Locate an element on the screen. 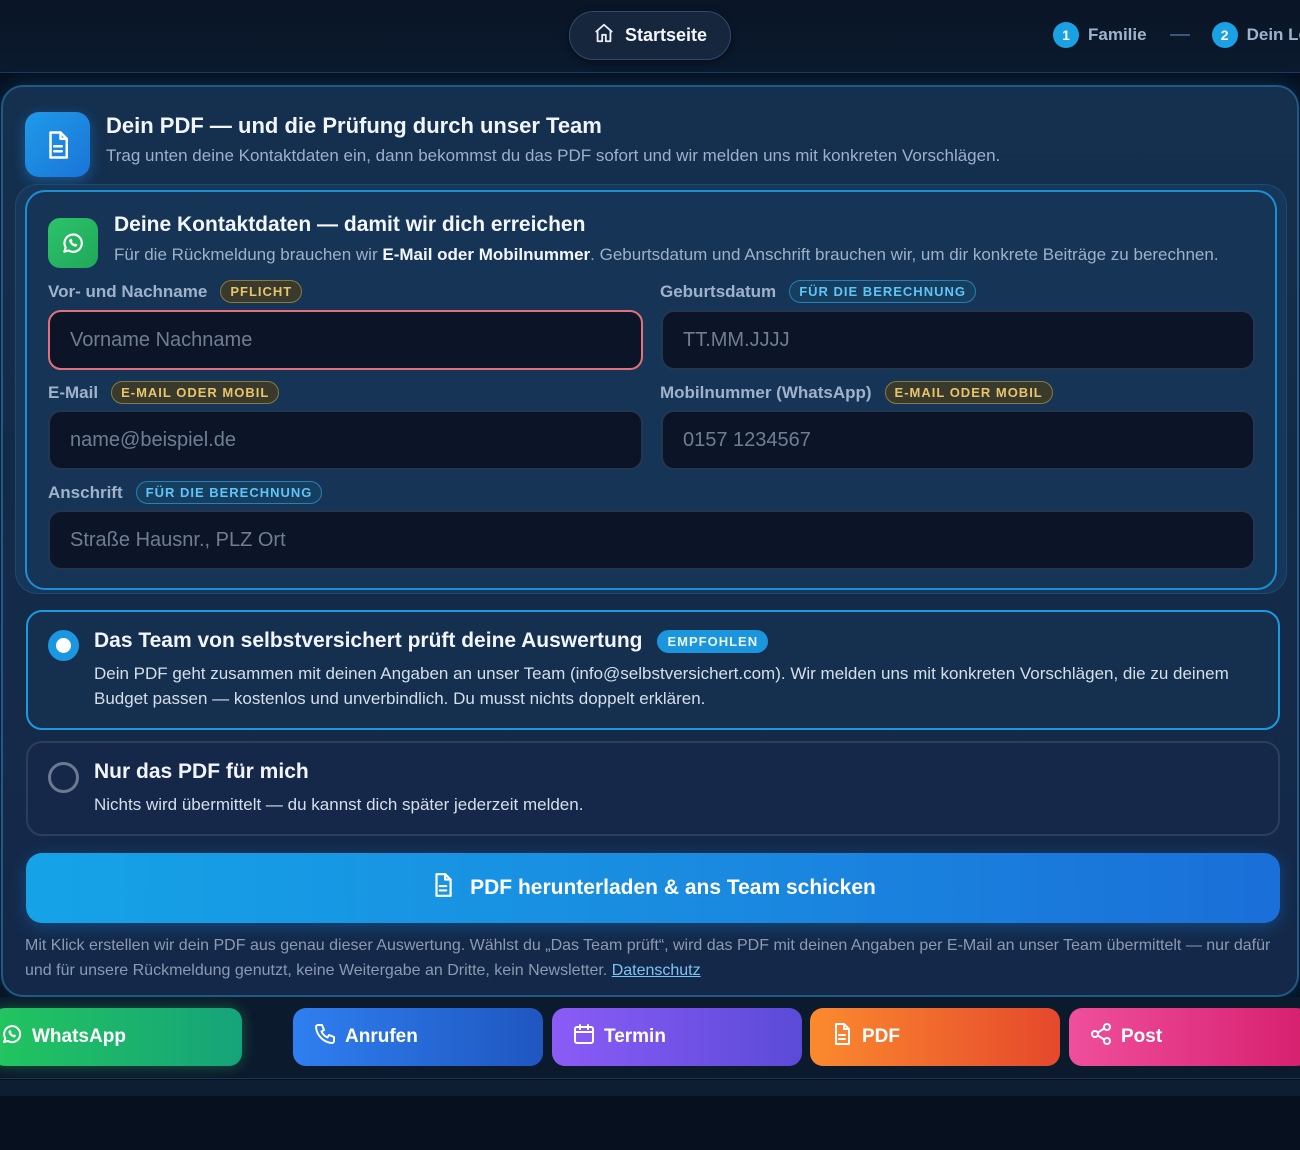 This screenshot has height=1150, width=1300. cta-label: PDF herunterladen & ans Team schicken is located at coordinates (673, 887).